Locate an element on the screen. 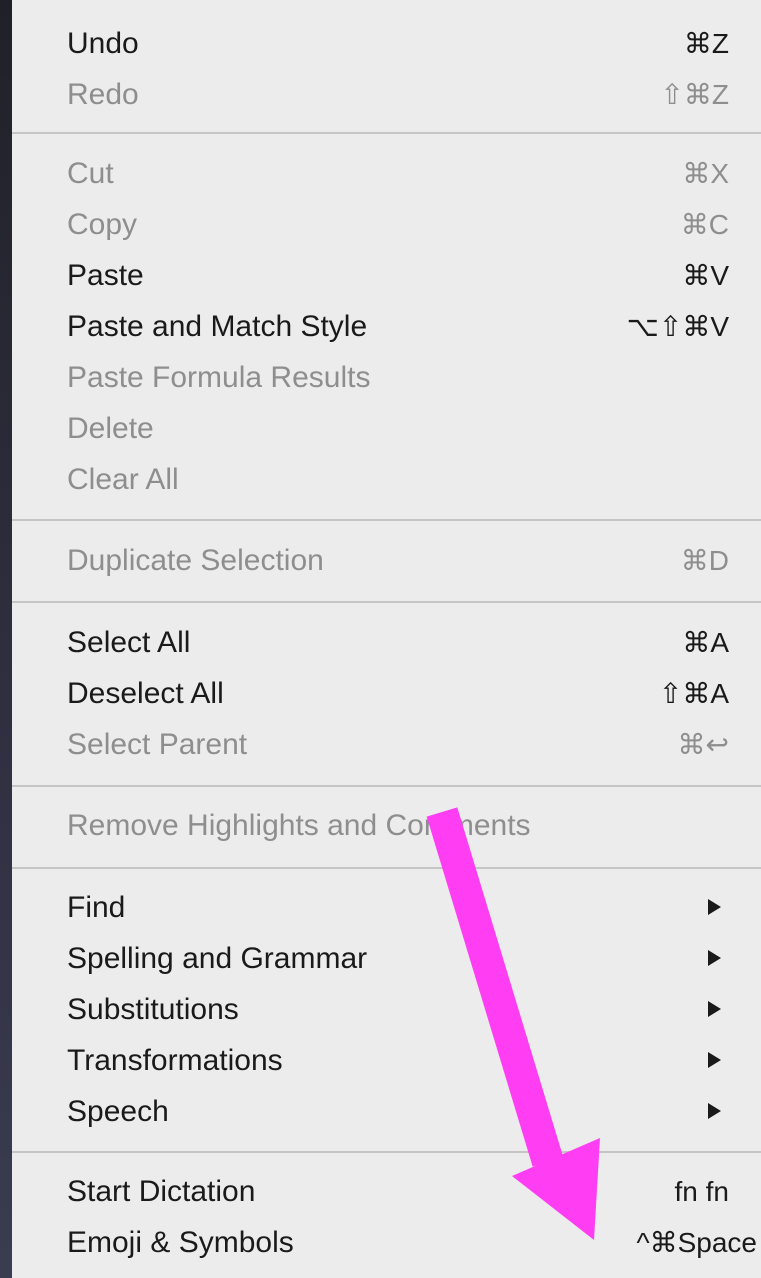 This screenshot has height=1278, width=761. arrow-down-right-icon is located at coordinates (513, 1023).